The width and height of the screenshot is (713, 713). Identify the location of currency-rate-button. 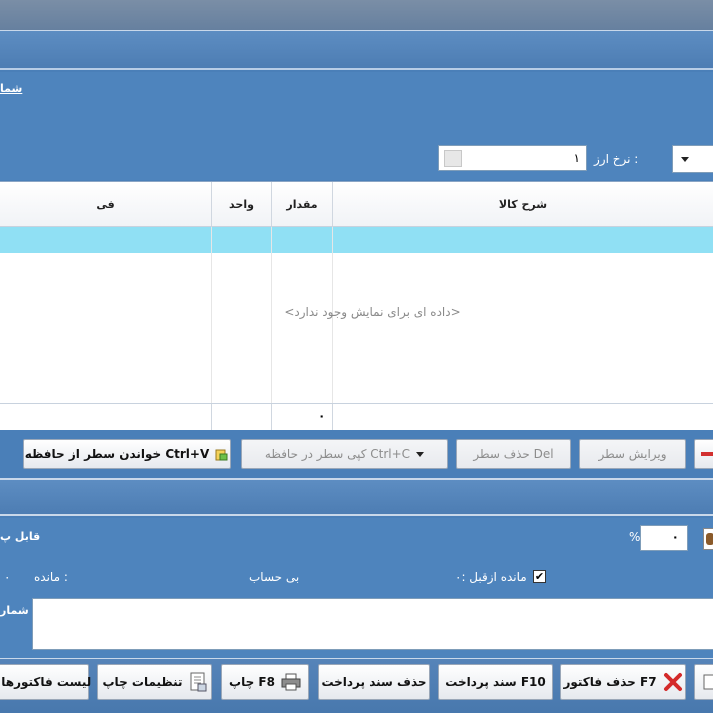
(453, 158).